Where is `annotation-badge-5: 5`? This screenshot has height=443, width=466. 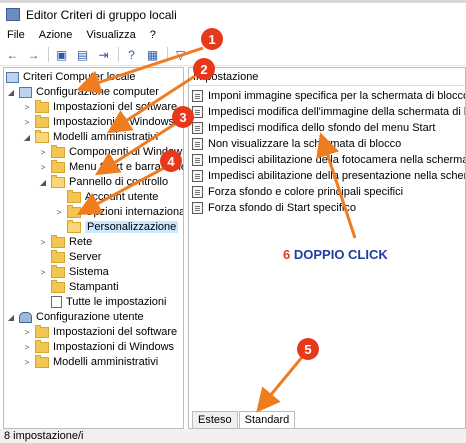
annotation-badge-5: 5 is located at coordinates (308, 349).